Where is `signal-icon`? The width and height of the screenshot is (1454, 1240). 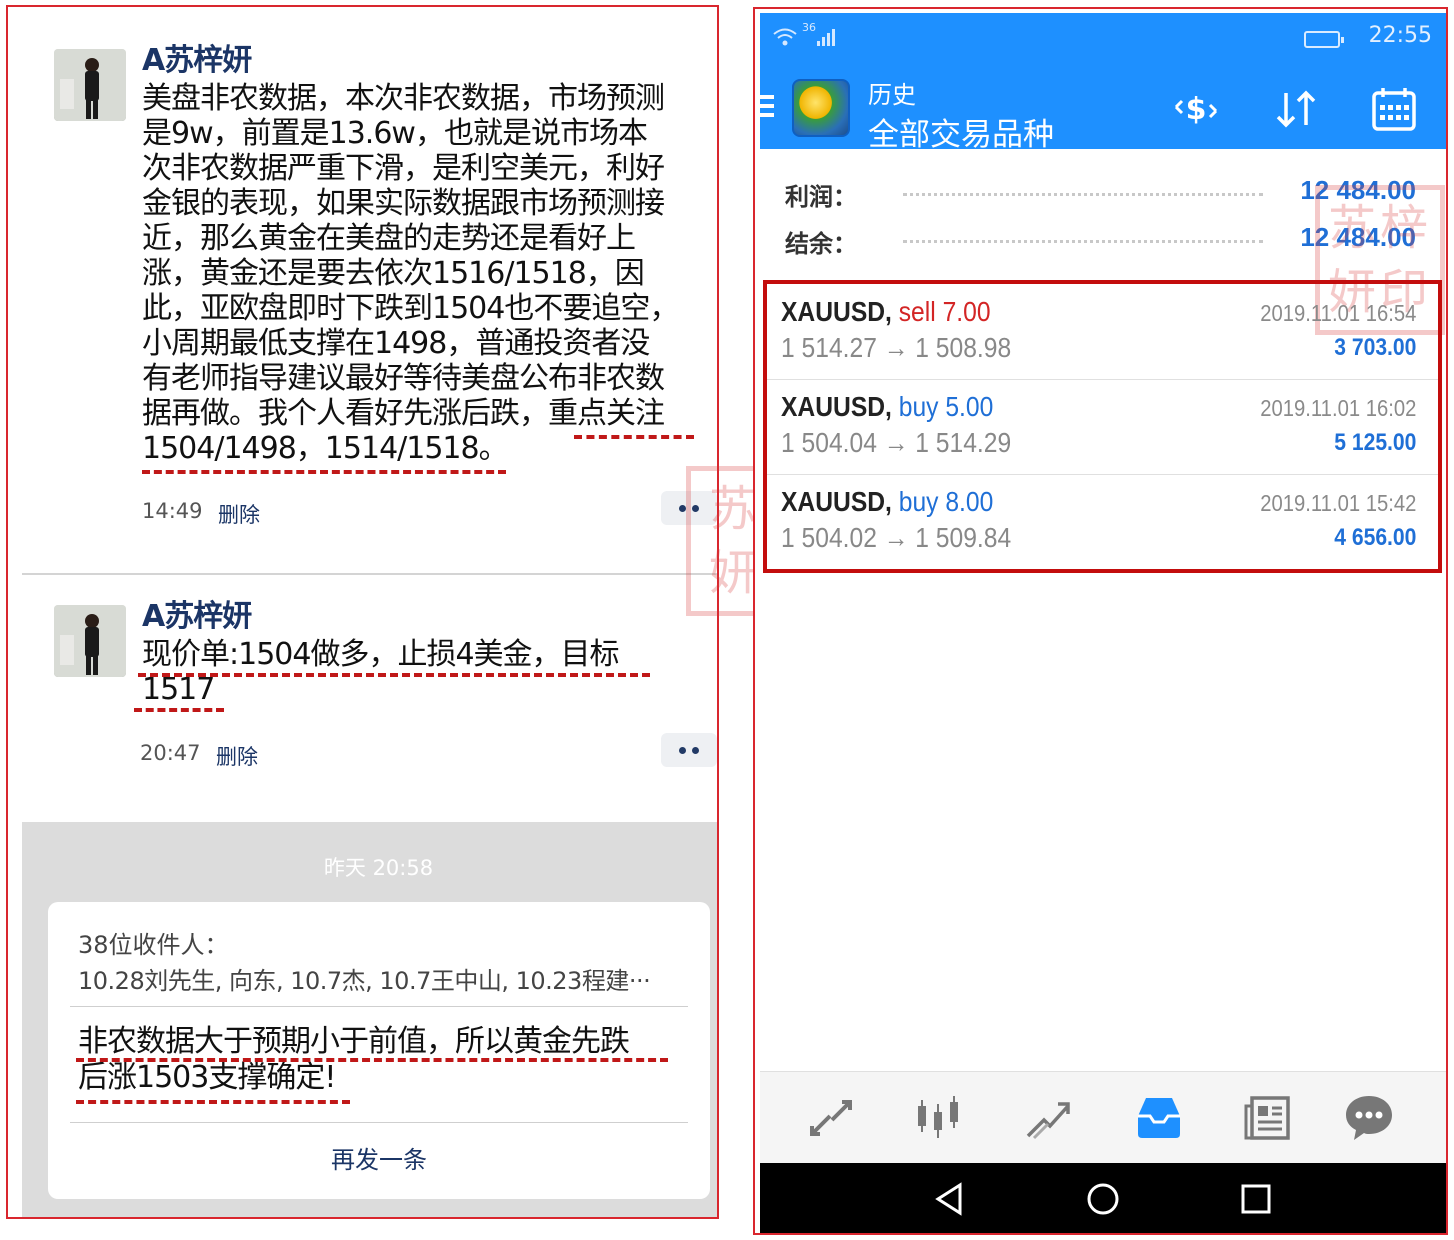
signal-icon is located at coordinates (827, 39).